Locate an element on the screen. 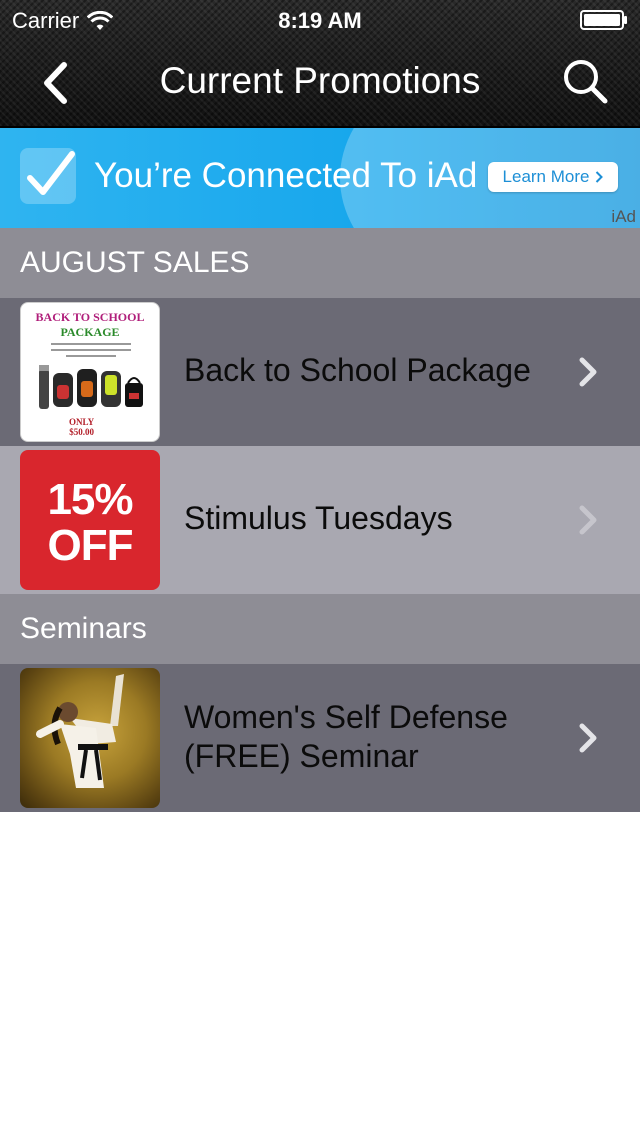 This screenshot has width=640, height=1136. self-defense-thumbnail is located at coordinates (90, 738).